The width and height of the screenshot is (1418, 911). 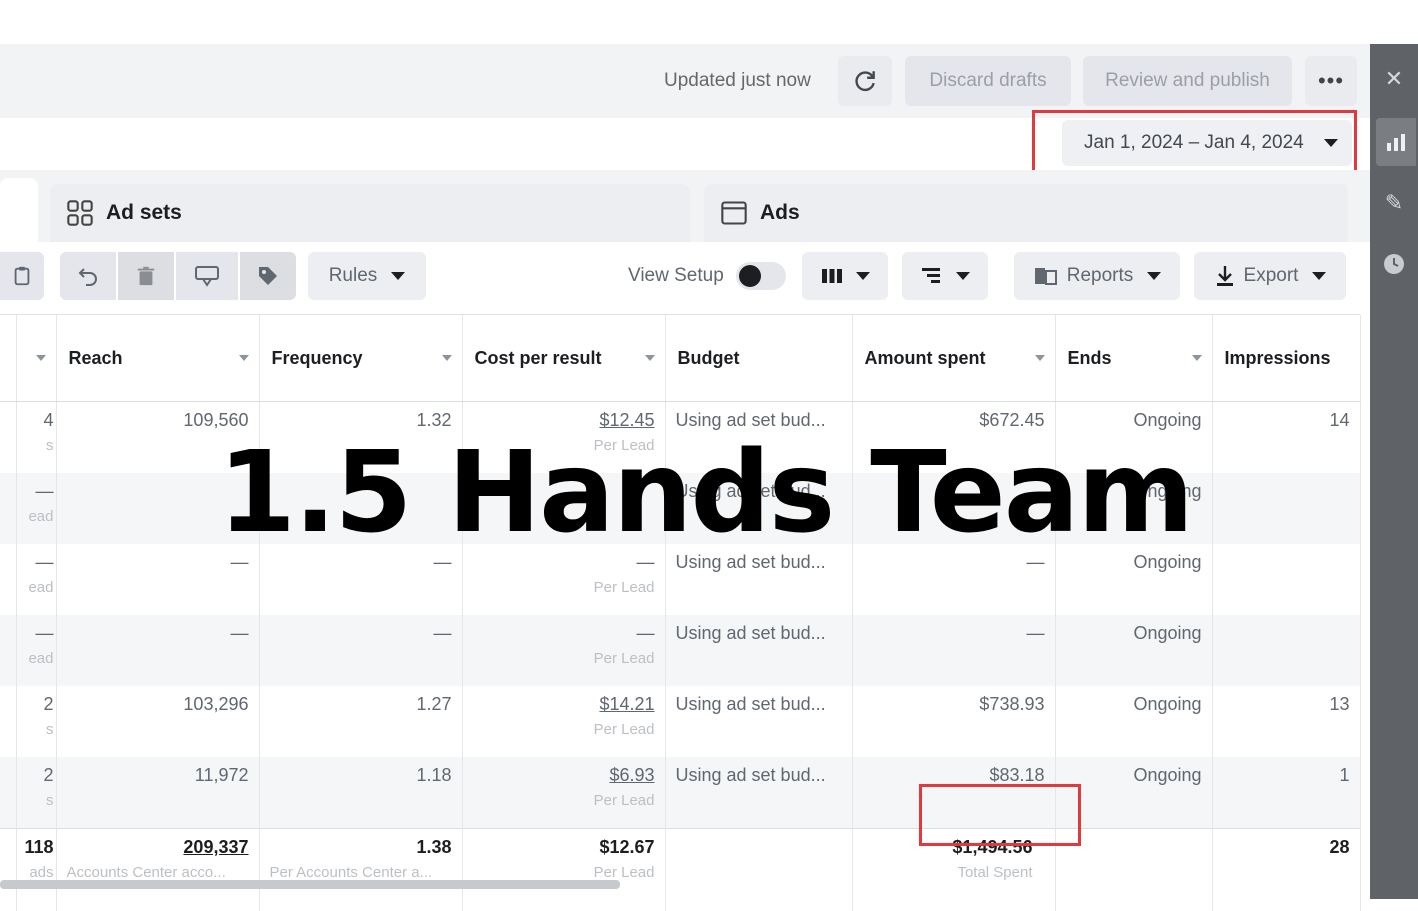 I want to click on spent-highlight-box, so click(x=1000, y=815).